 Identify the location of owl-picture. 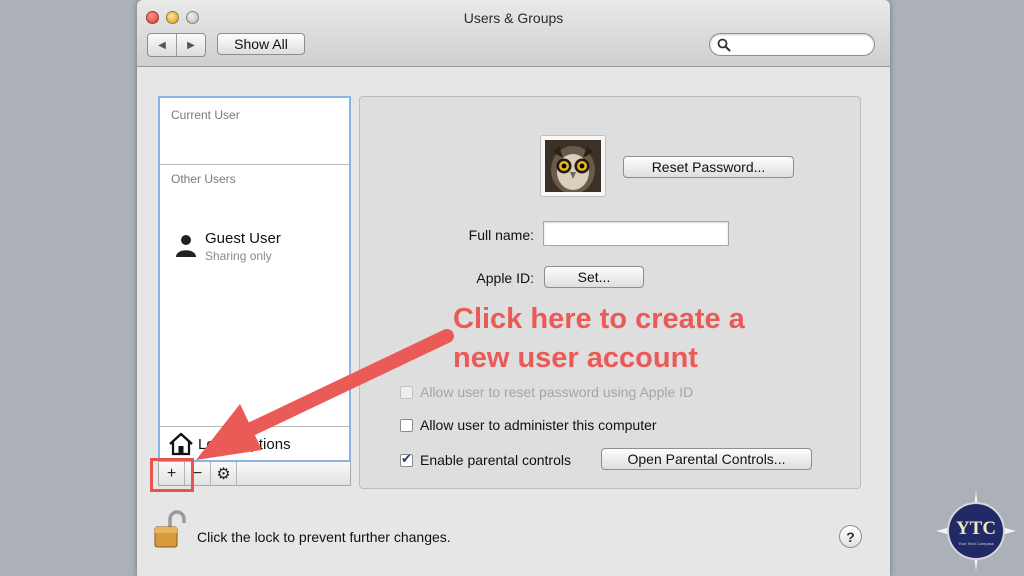
(573, 166).